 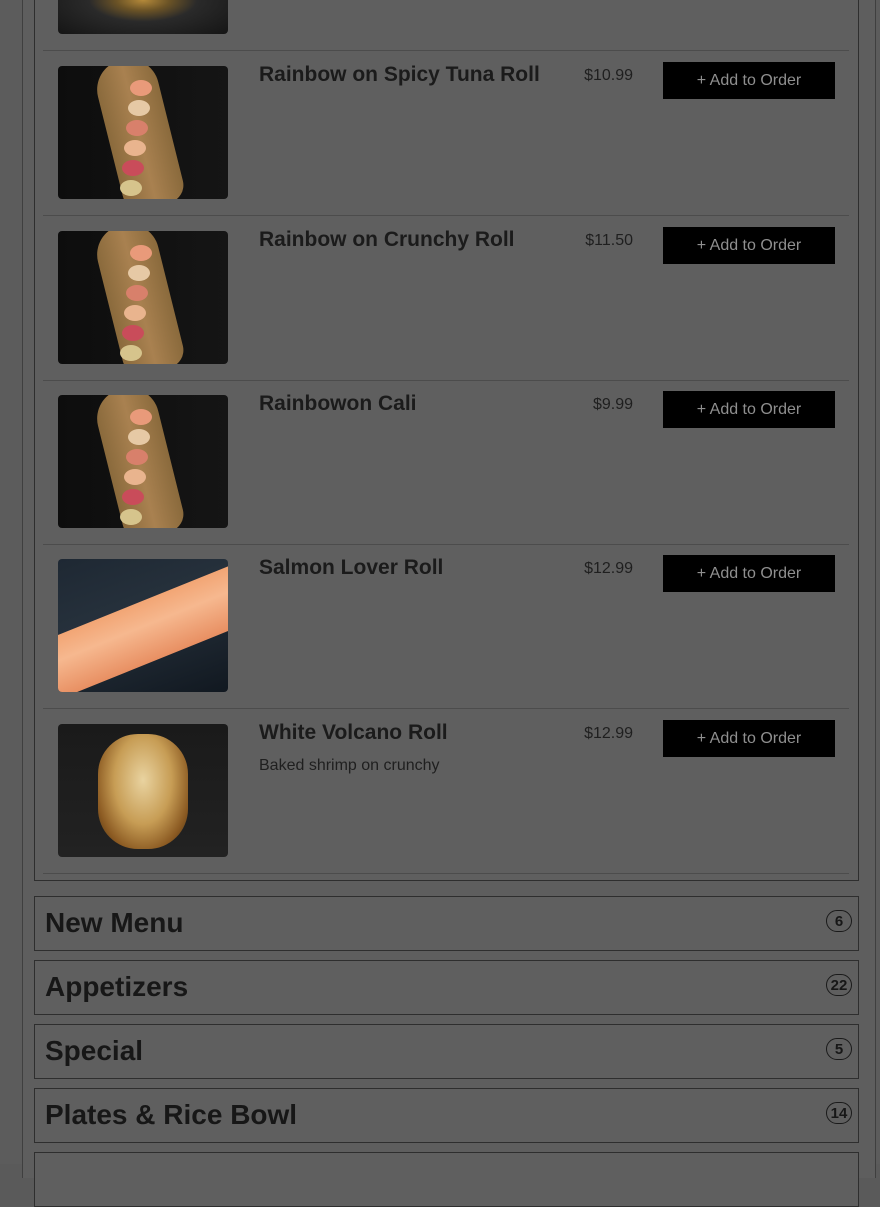 What do you see at coordinates (171, 1114) in the screenshot?
I see `category-title: Plates & Rice Bowl` at bounding box center [171, 1114].